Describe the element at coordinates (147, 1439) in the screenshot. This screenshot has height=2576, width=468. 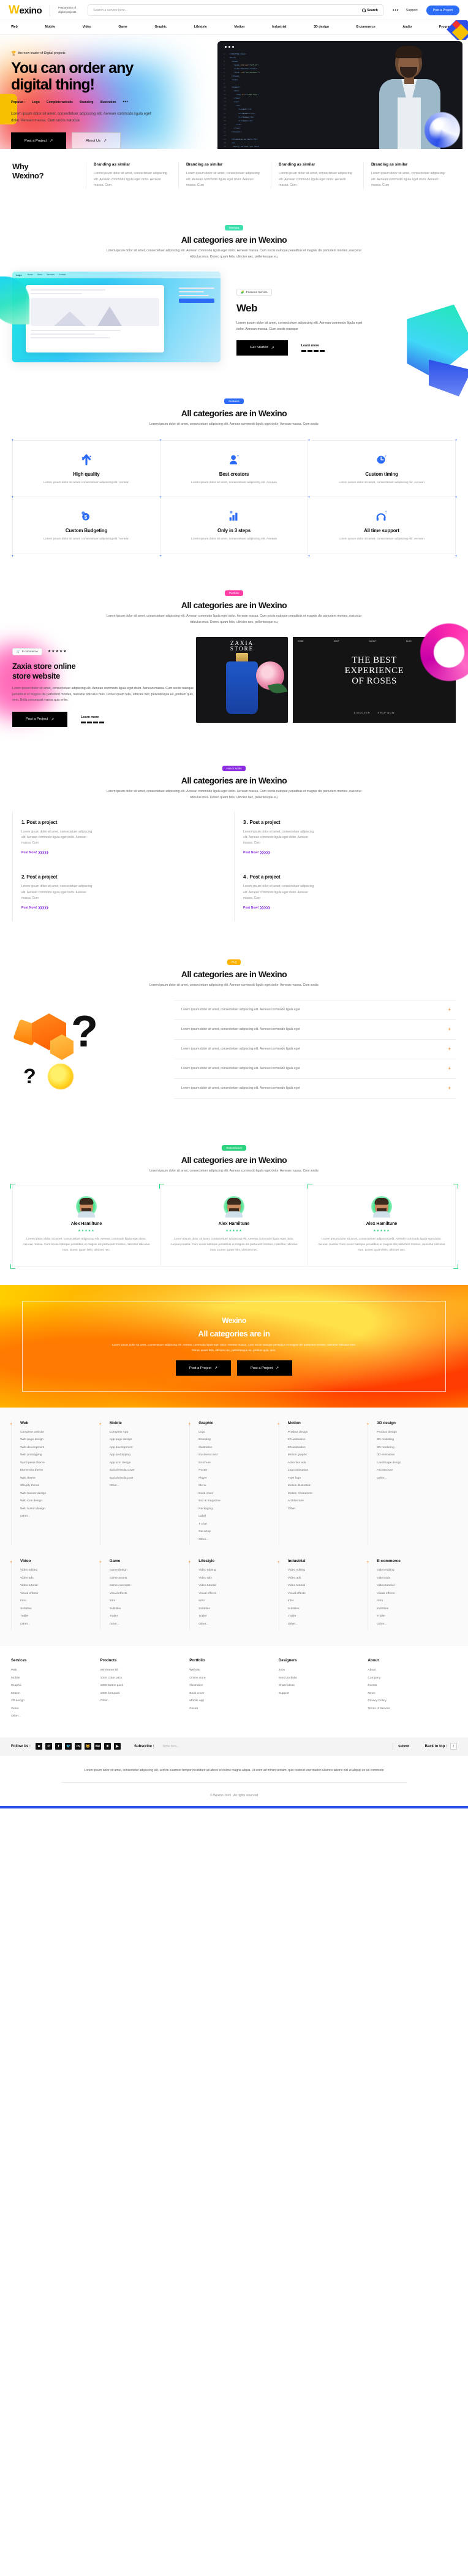
I see `mega-link: App page design` at that location.